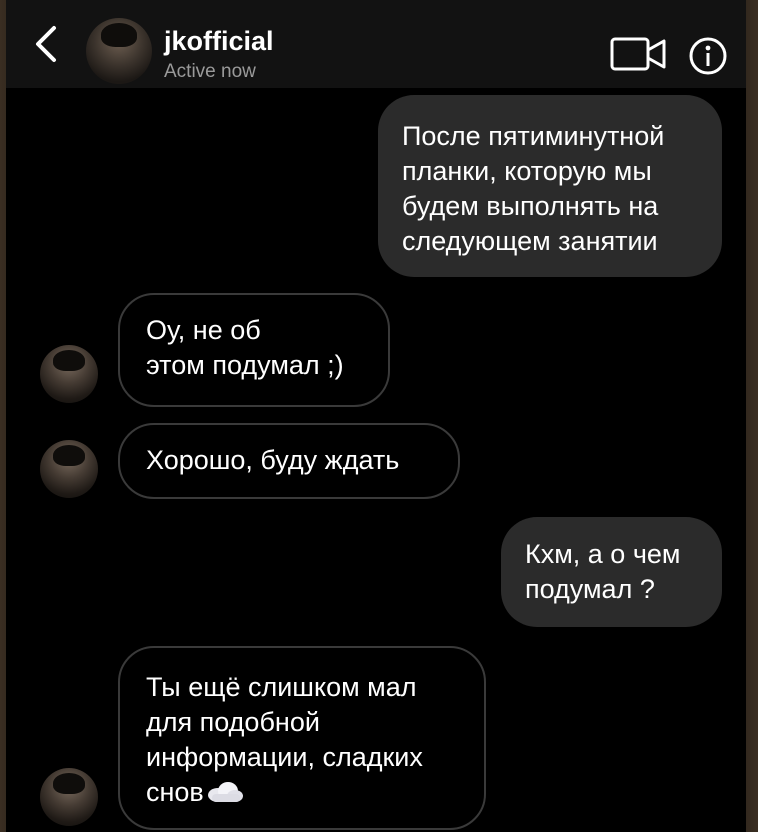 The image size is (758, 832). I want to click on incoming-message-bubble: Хорошо, буду ждать, so click(289, 461).